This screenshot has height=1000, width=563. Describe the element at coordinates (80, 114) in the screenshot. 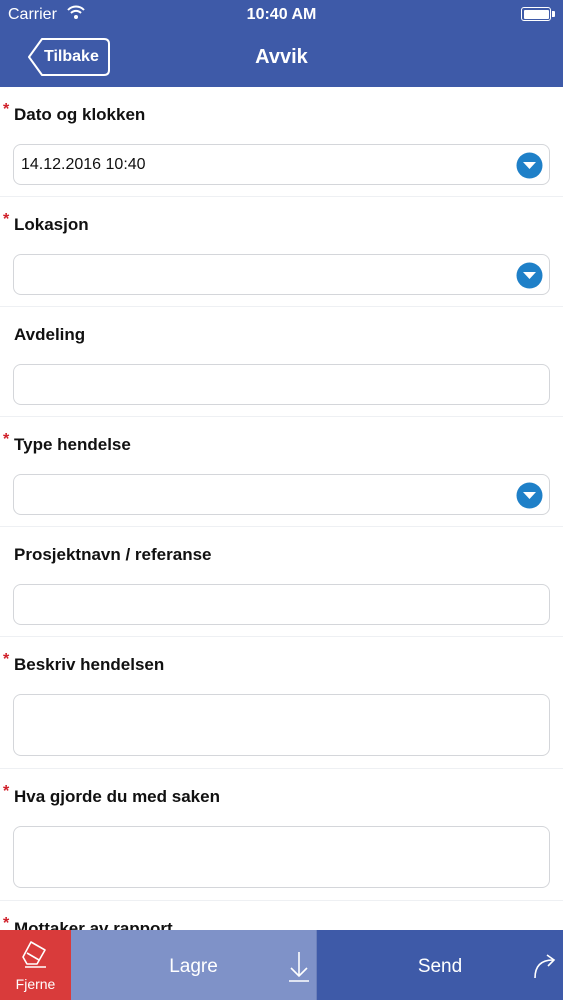

I see `date-label: Dato og klokken` at that location.